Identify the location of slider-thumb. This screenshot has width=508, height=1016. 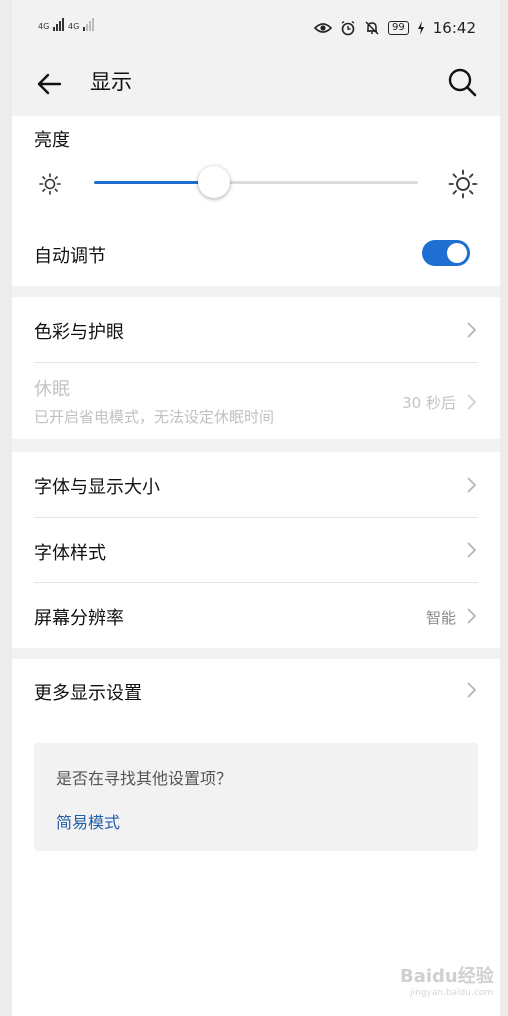
(213, 182).